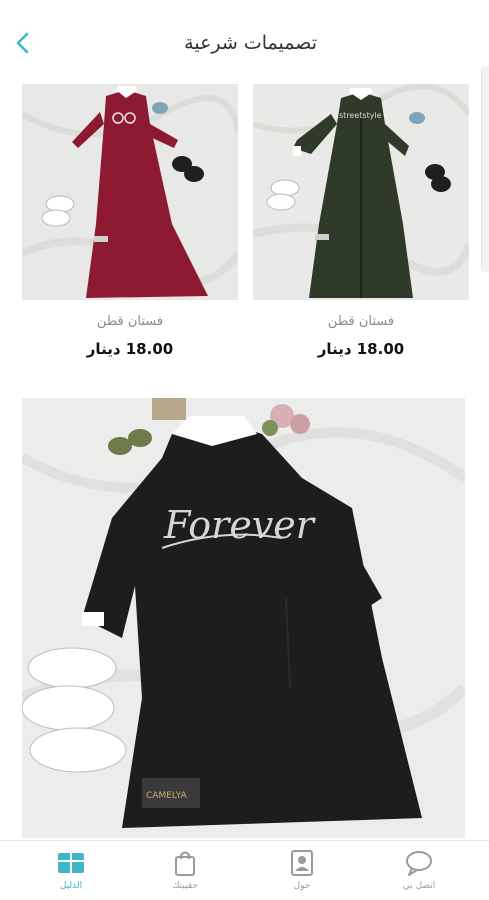  I want to click on nav-label: الدليل, so click(71, 886).